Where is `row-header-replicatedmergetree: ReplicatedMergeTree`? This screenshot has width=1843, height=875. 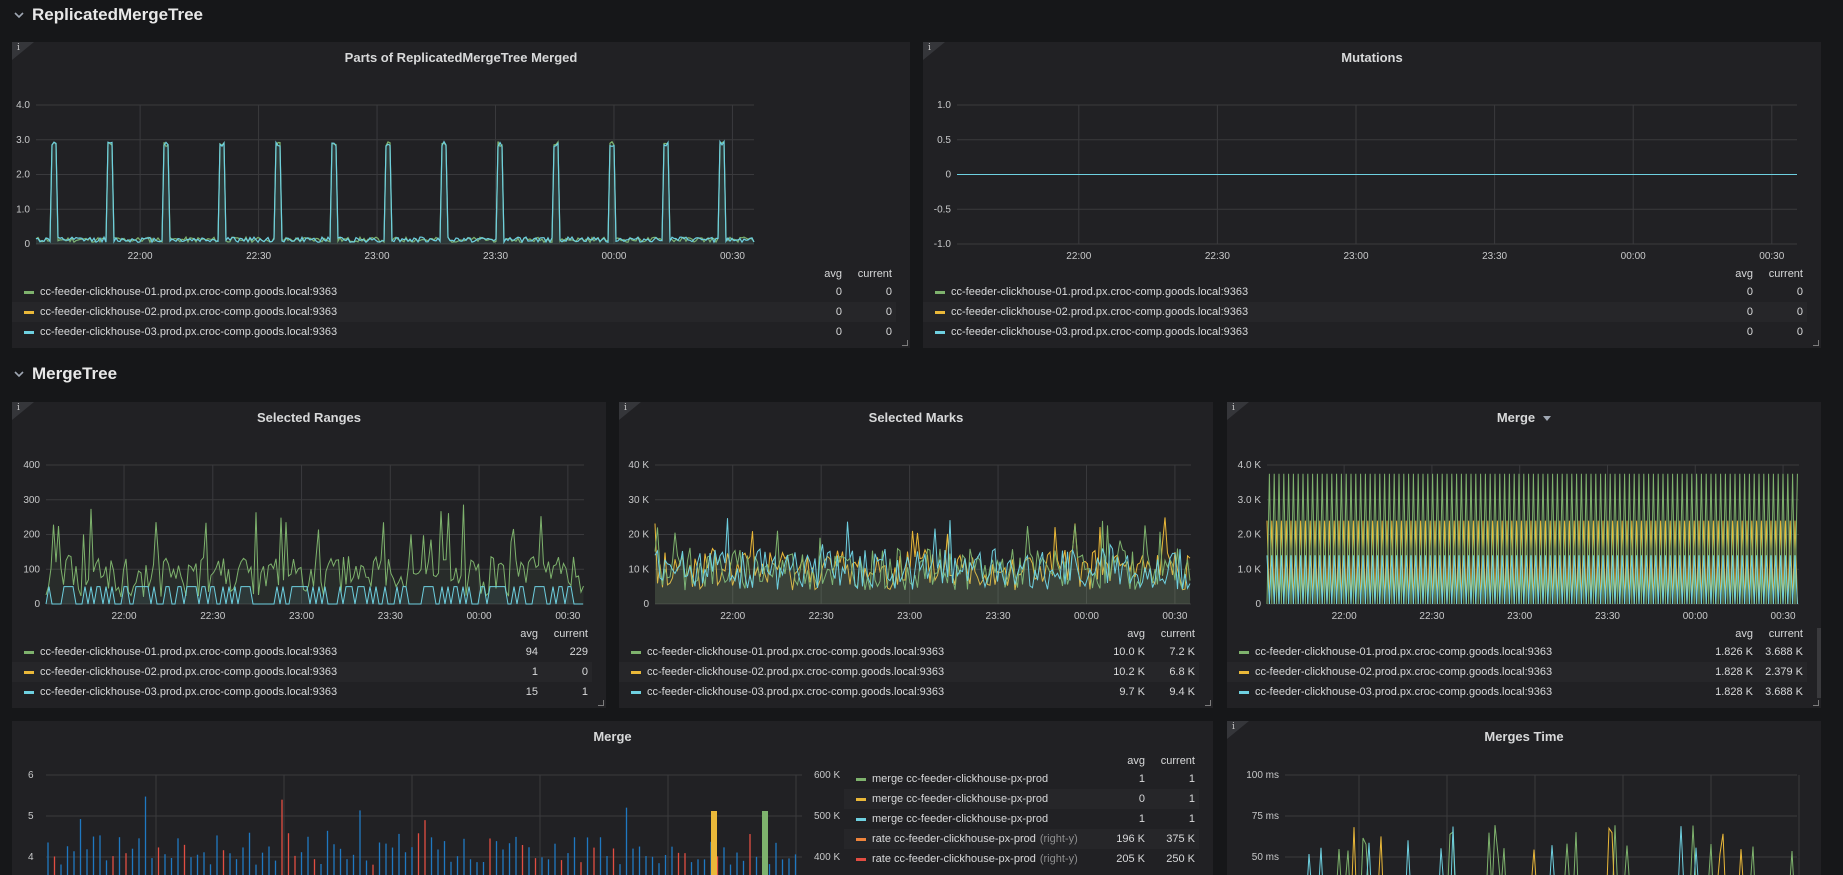 row-header-replicatedmergetree: ReplicatedMergeTree is located at coordinates (108, 15).